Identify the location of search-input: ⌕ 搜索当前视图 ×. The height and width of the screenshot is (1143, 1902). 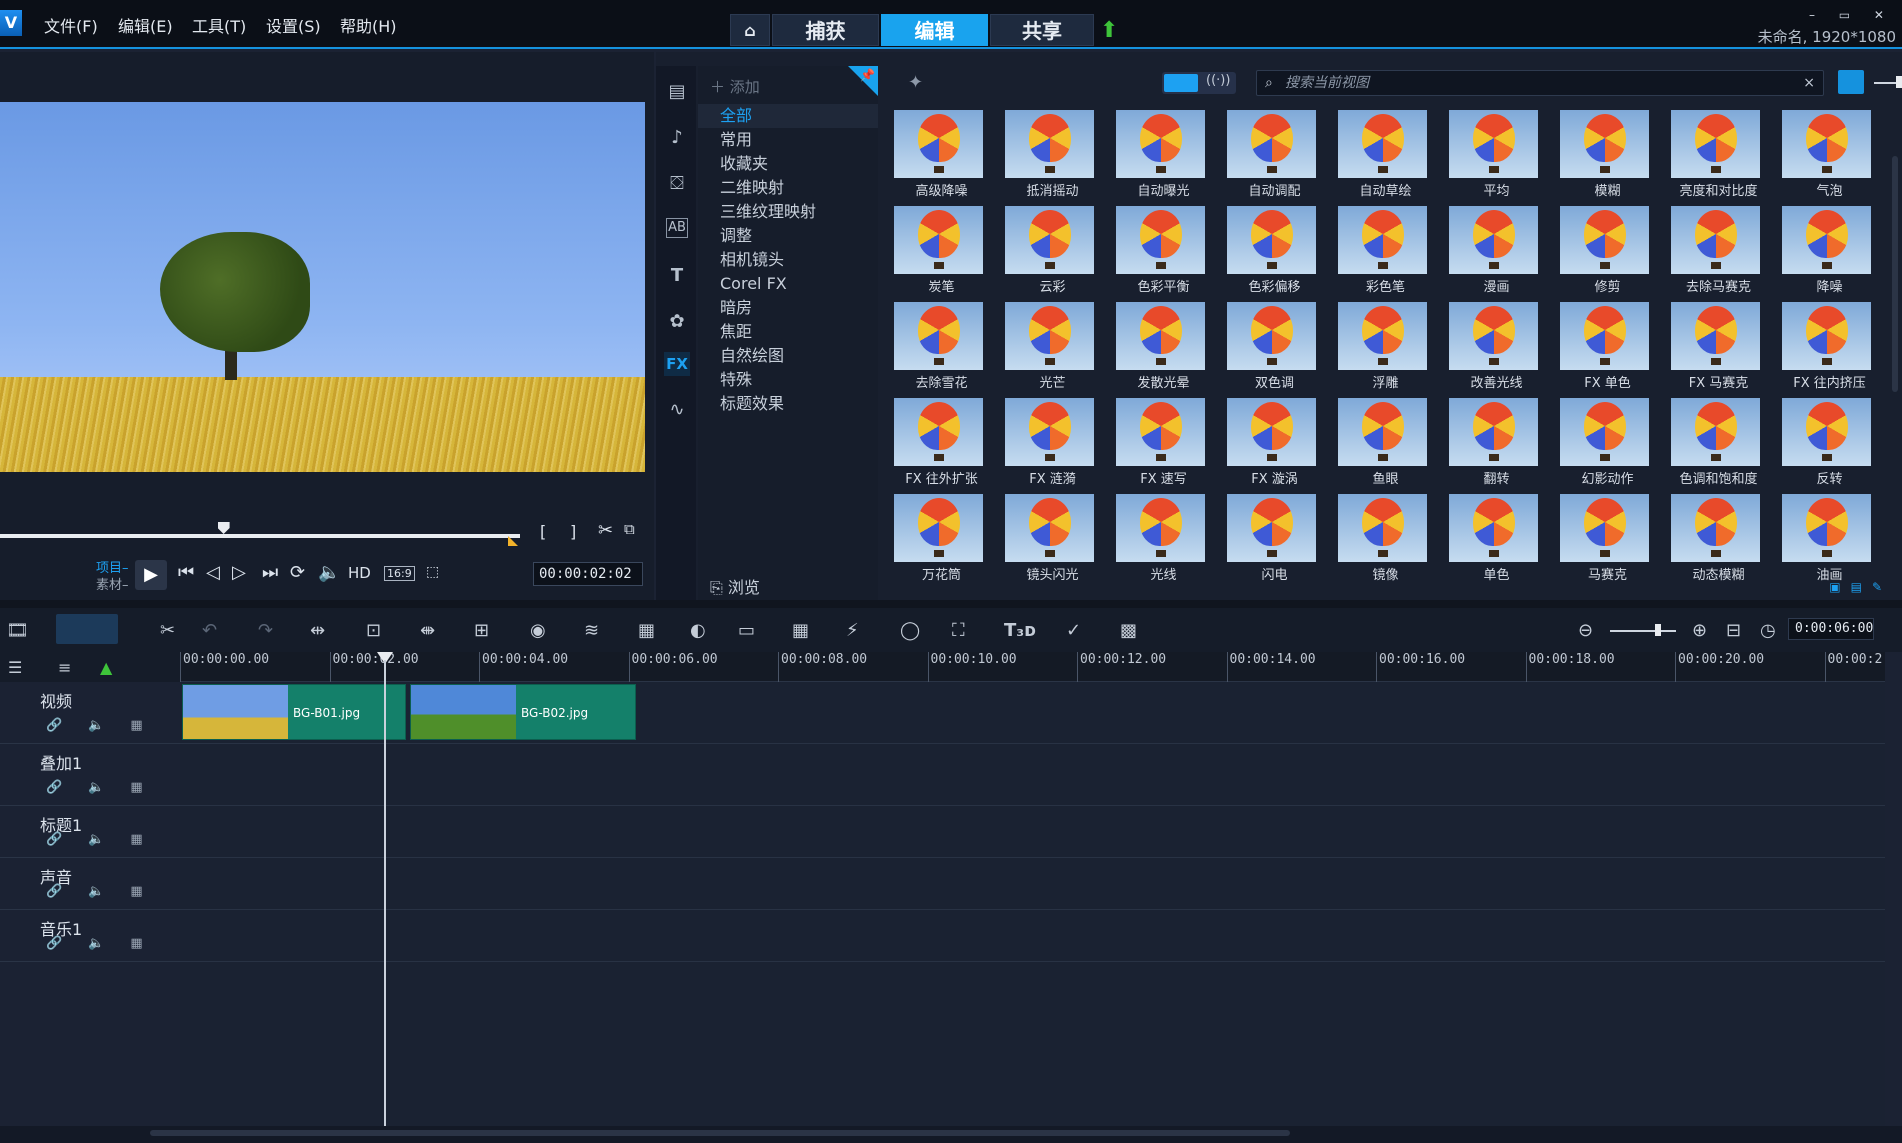
(1540, 83).